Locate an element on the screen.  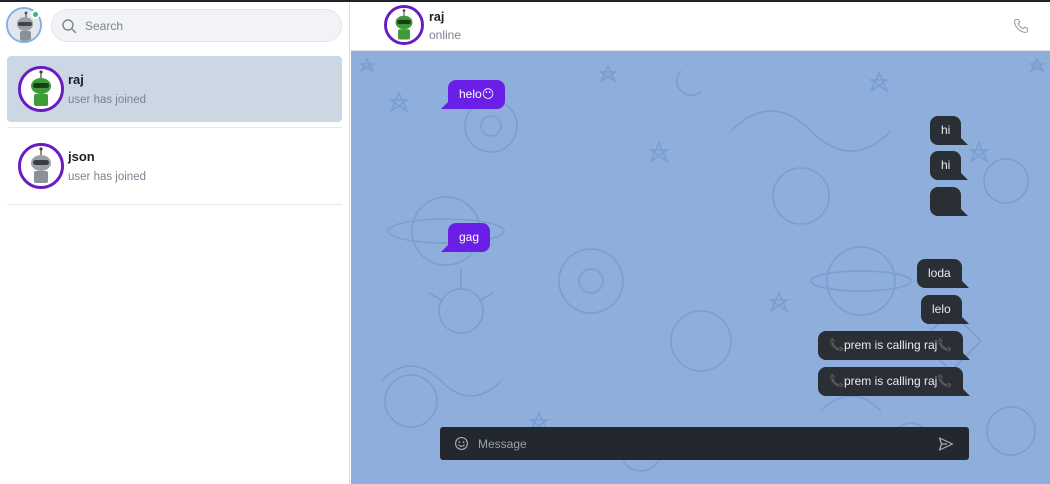
header-avatar is located at coordinates (404, 25).